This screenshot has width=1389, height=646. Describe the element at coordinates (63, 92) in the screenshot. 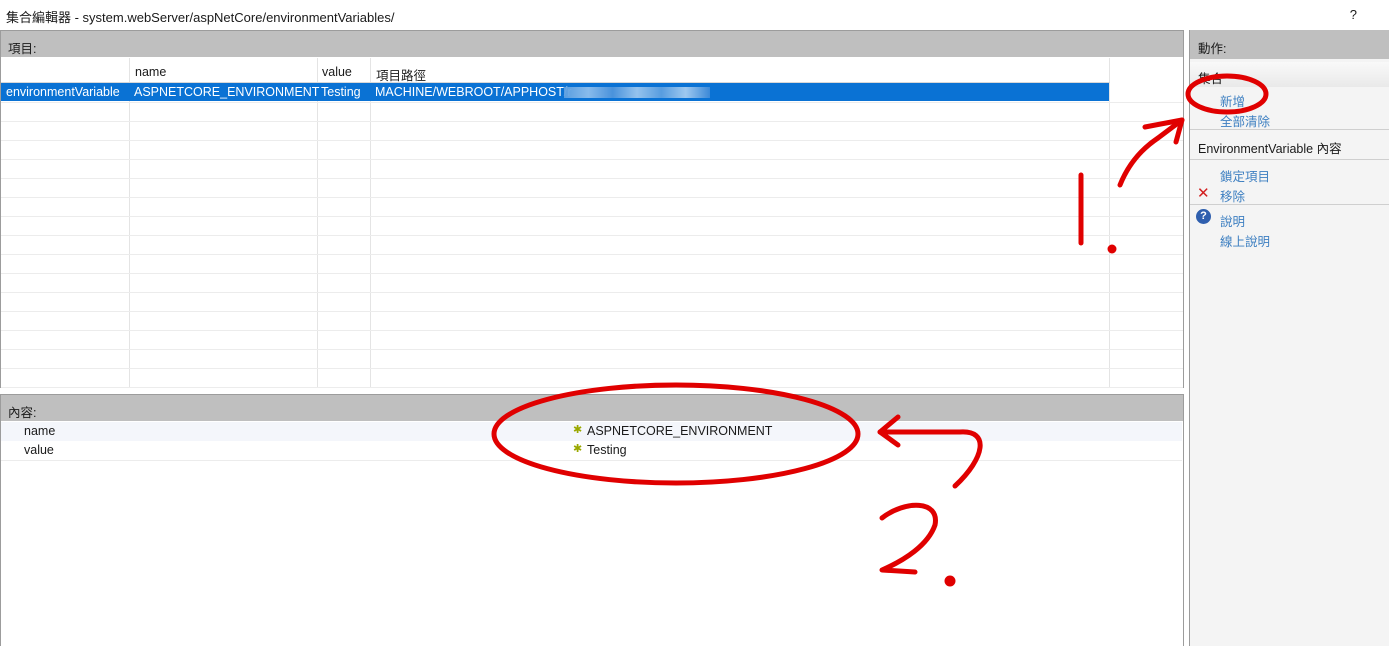

I see `cell-type: environmentVariable` at that location.